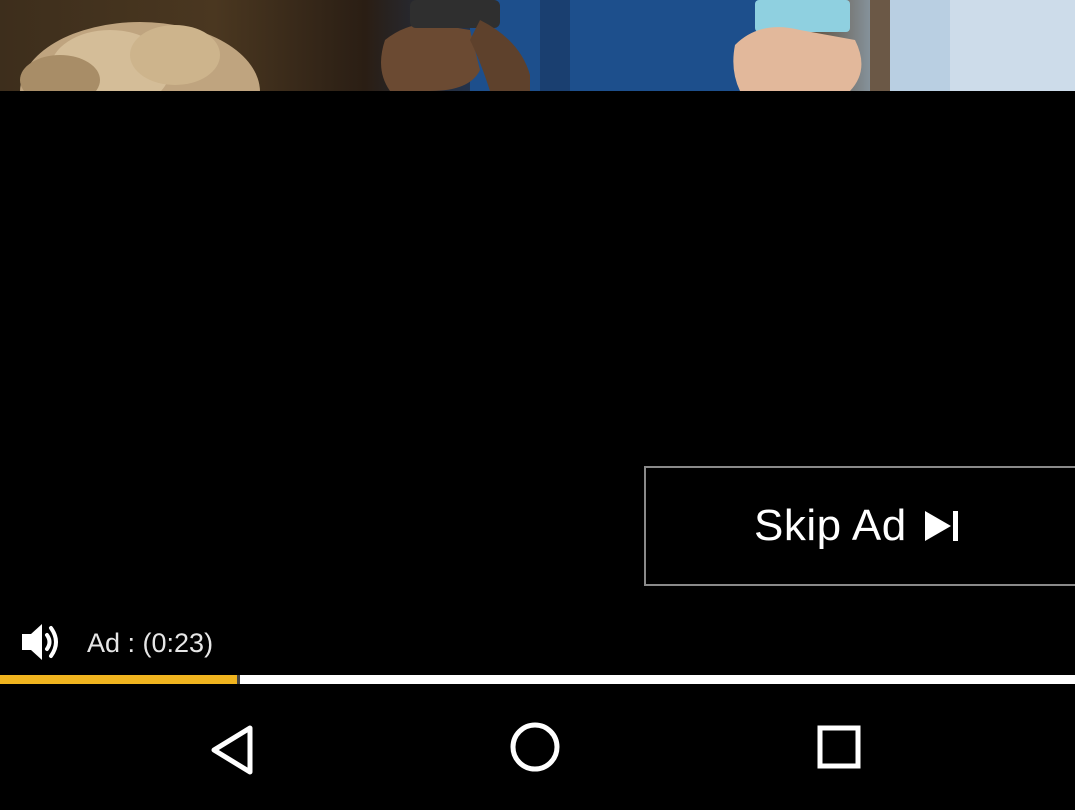 This screenshot has width=1075, height=810. I want to click on home-circle-icon, so click(535, 750).